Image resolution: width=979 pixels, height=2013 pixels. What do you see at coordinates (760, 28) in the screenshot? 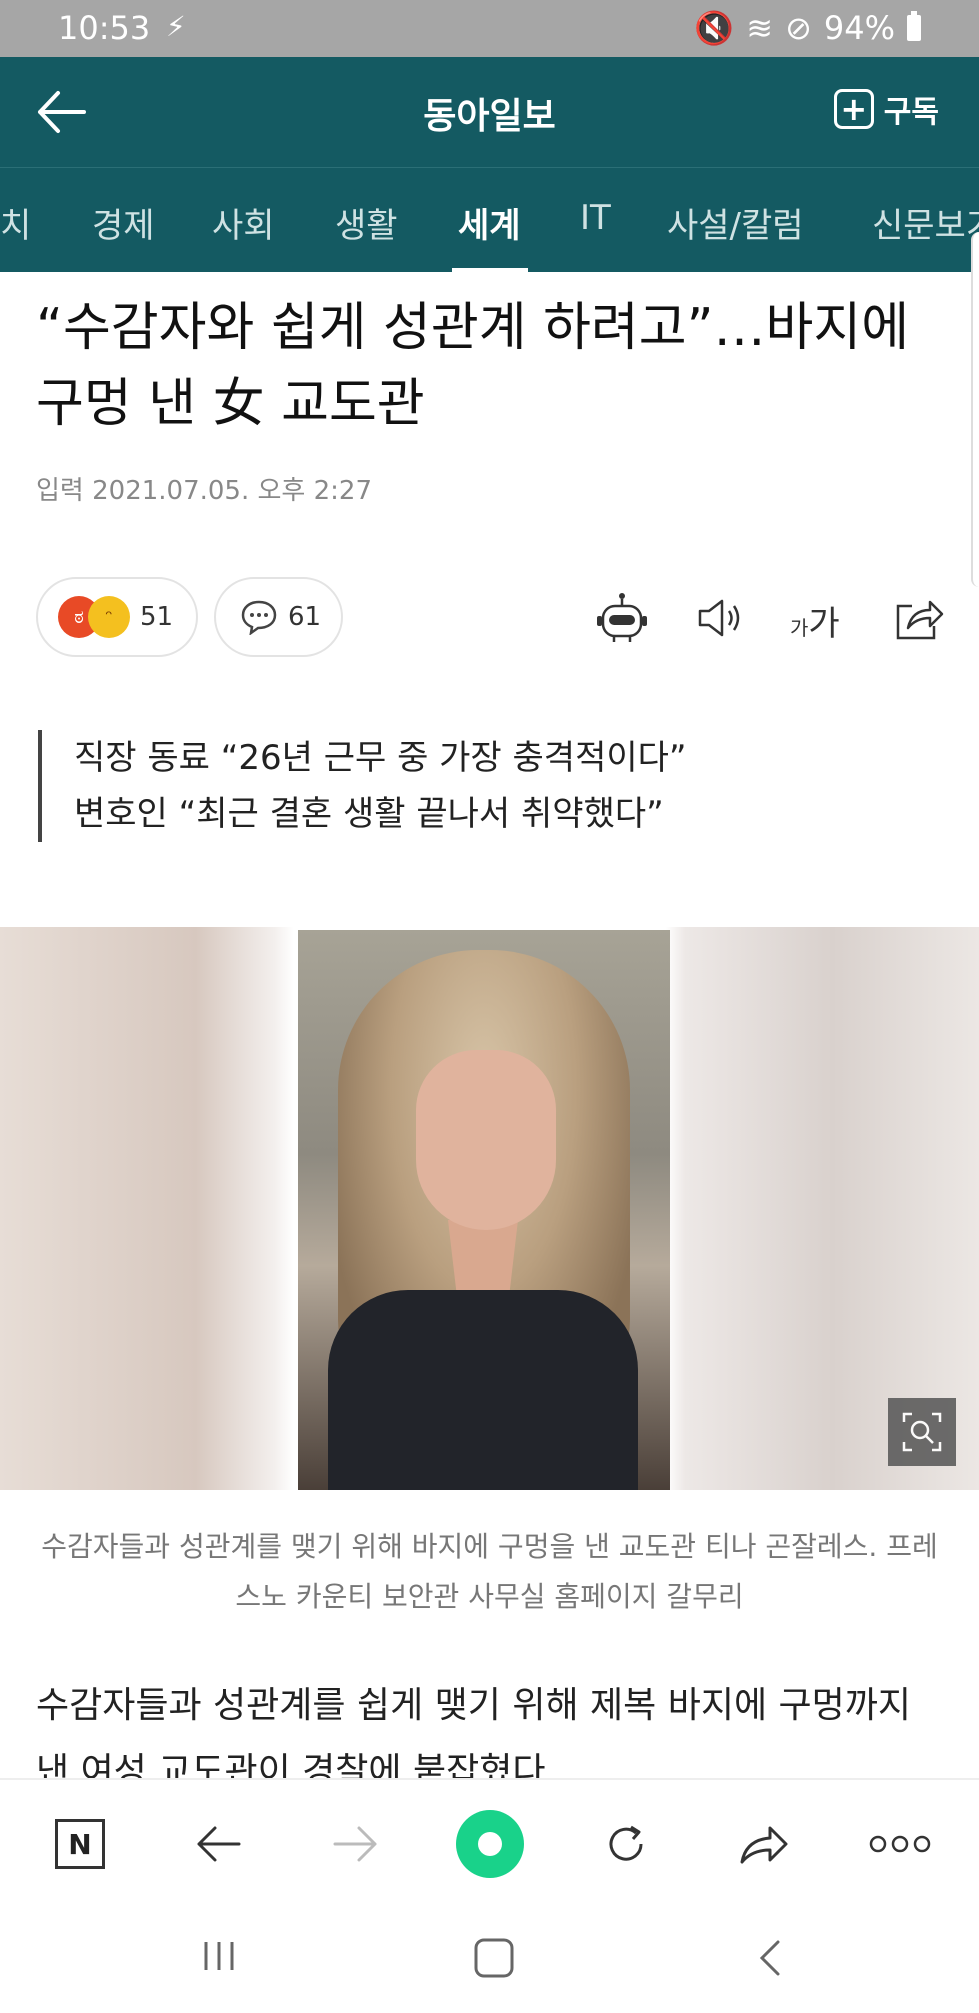
I see `wifi-icon: ≋` at bounding box center [760, 28].